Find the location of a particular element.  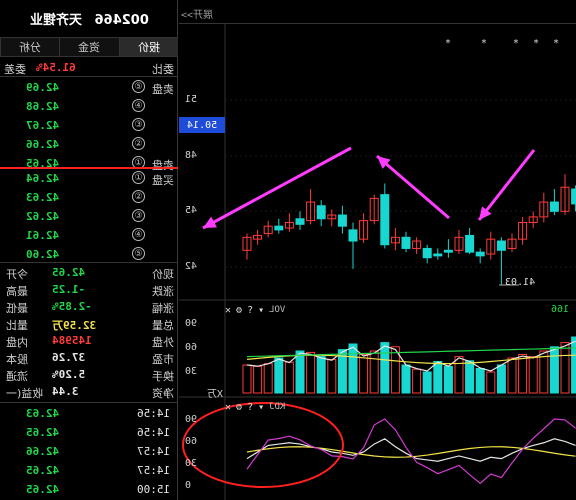

tick-price: 42.63 is located at coordinates (43, 413).